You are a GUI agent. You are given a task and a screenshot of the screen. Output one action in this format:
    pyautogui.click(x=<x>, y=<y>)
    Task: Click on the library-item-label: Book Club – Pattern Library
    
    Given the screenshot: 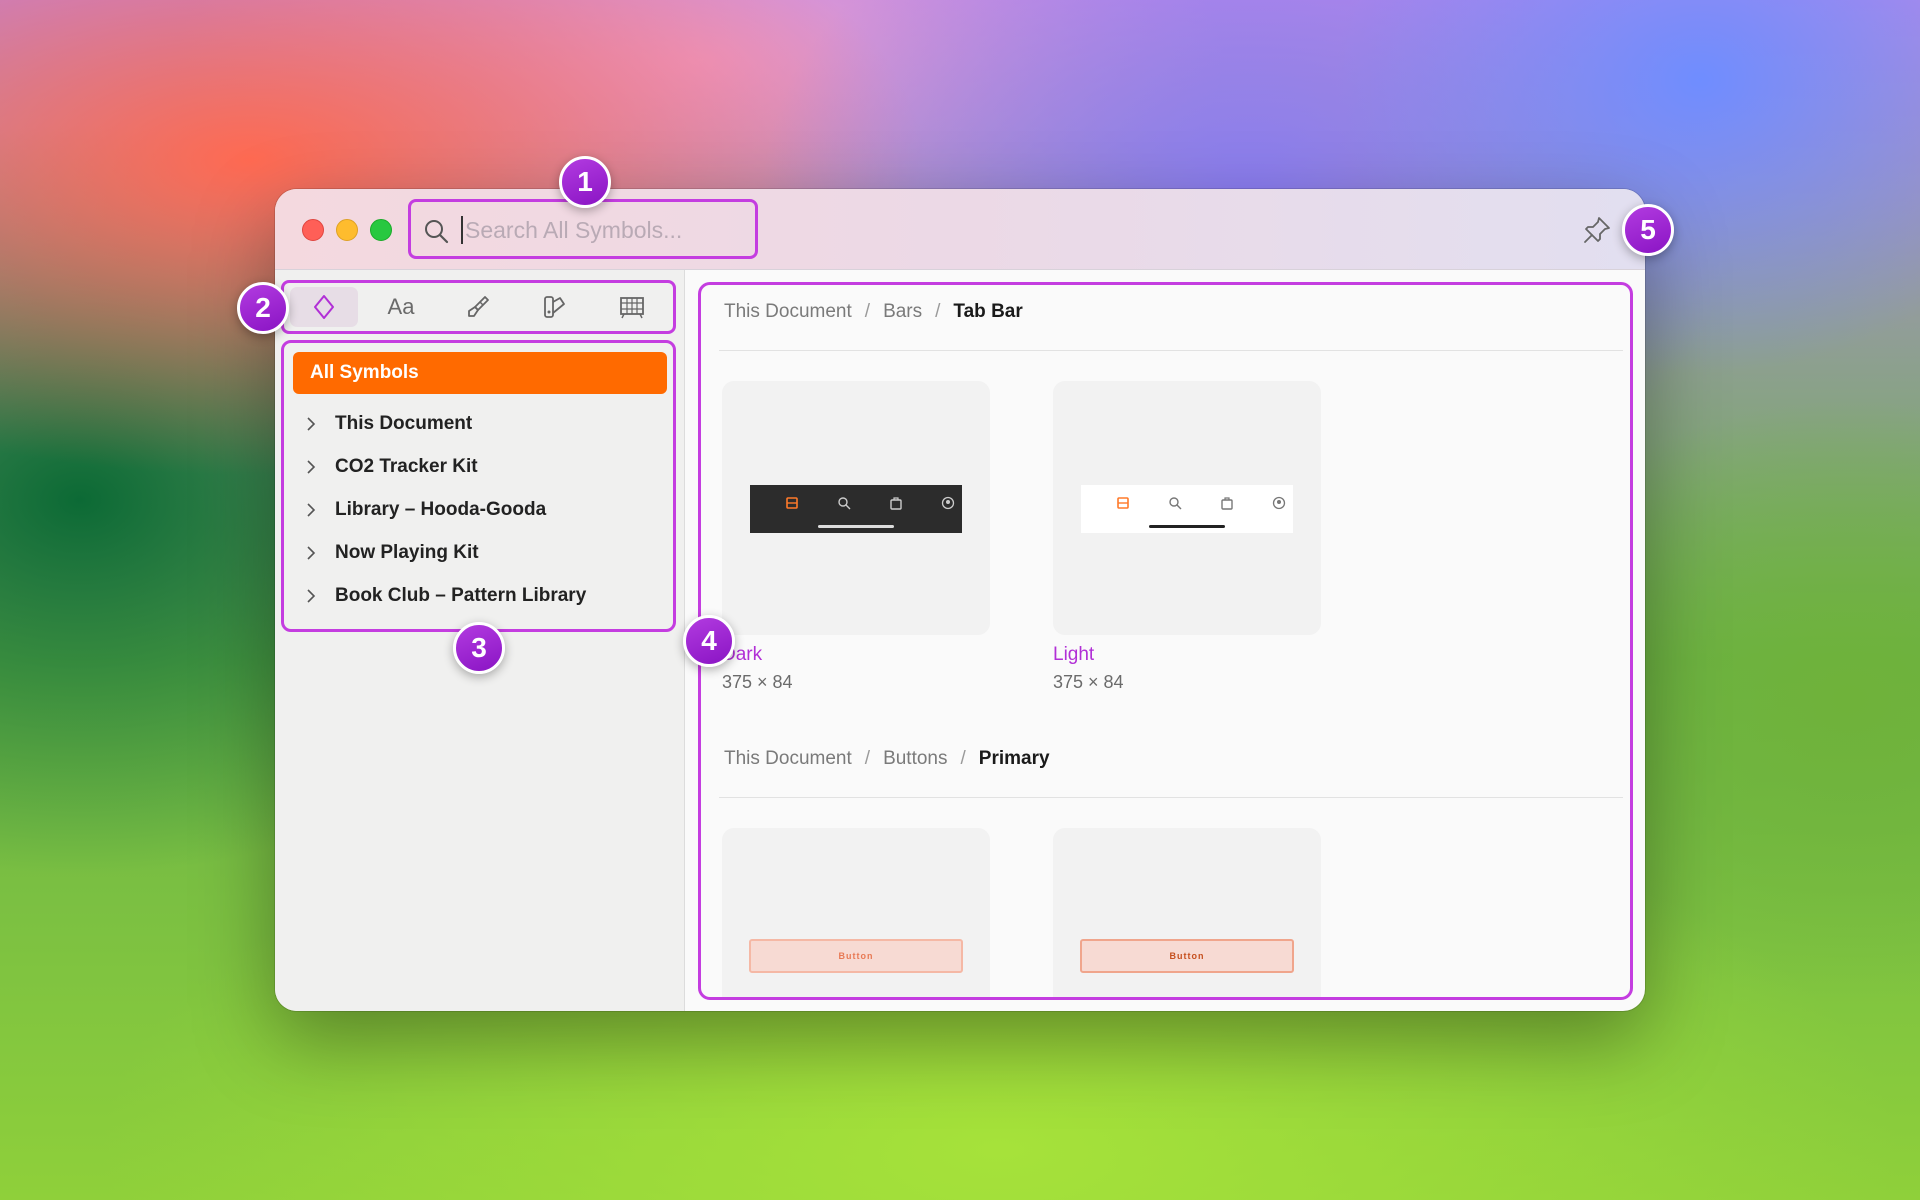 What is the action you would take?
    pyautogui.click(x=461, y=595)
    